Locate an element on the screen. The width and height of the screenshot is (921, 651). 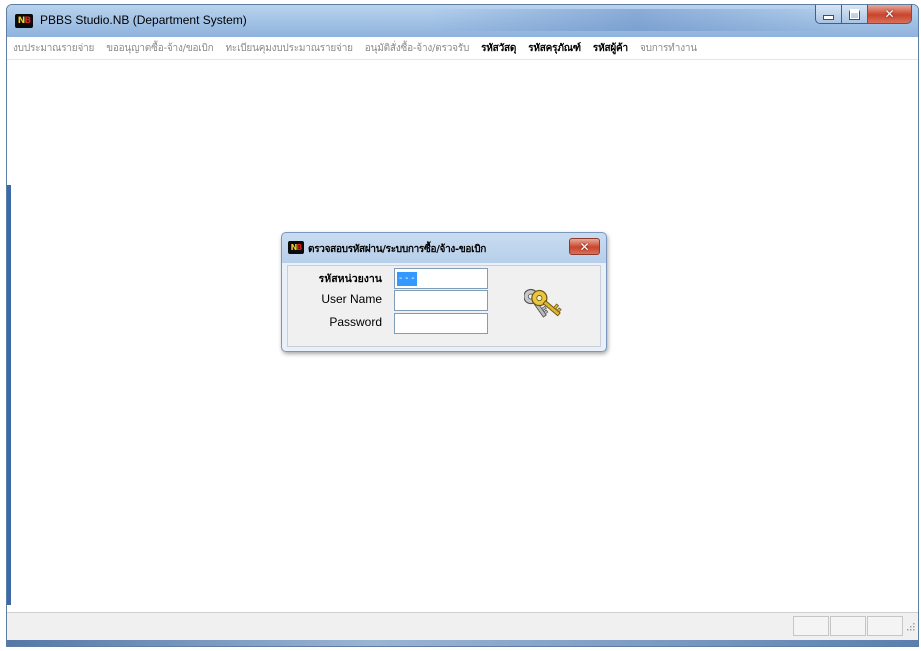
dialog-title: ตรวจสอบรหัสผ่าน/ระบบการซื้อ/จ้าง-ขอเบิก is located at coordinates (397, 249).